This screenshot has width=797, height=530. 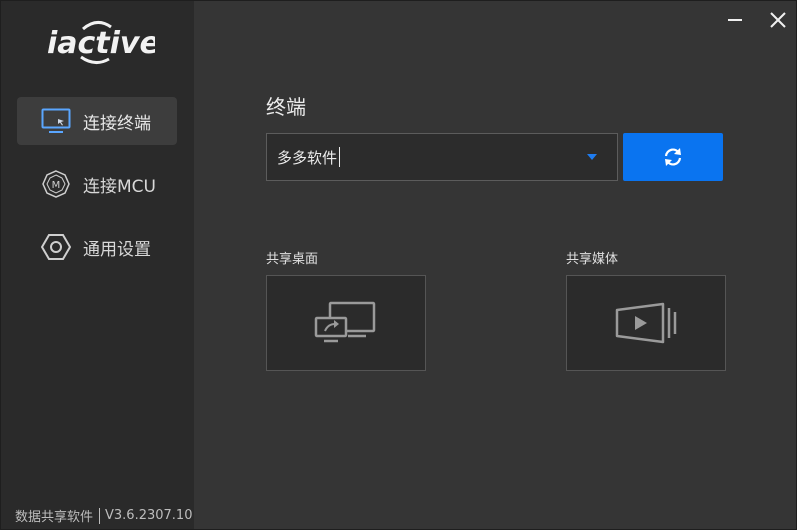 What do you see at coordinates (592, 259) in the screenshot?
I see `share-media-label: 共享媒体` at bounding box center [592, 259].